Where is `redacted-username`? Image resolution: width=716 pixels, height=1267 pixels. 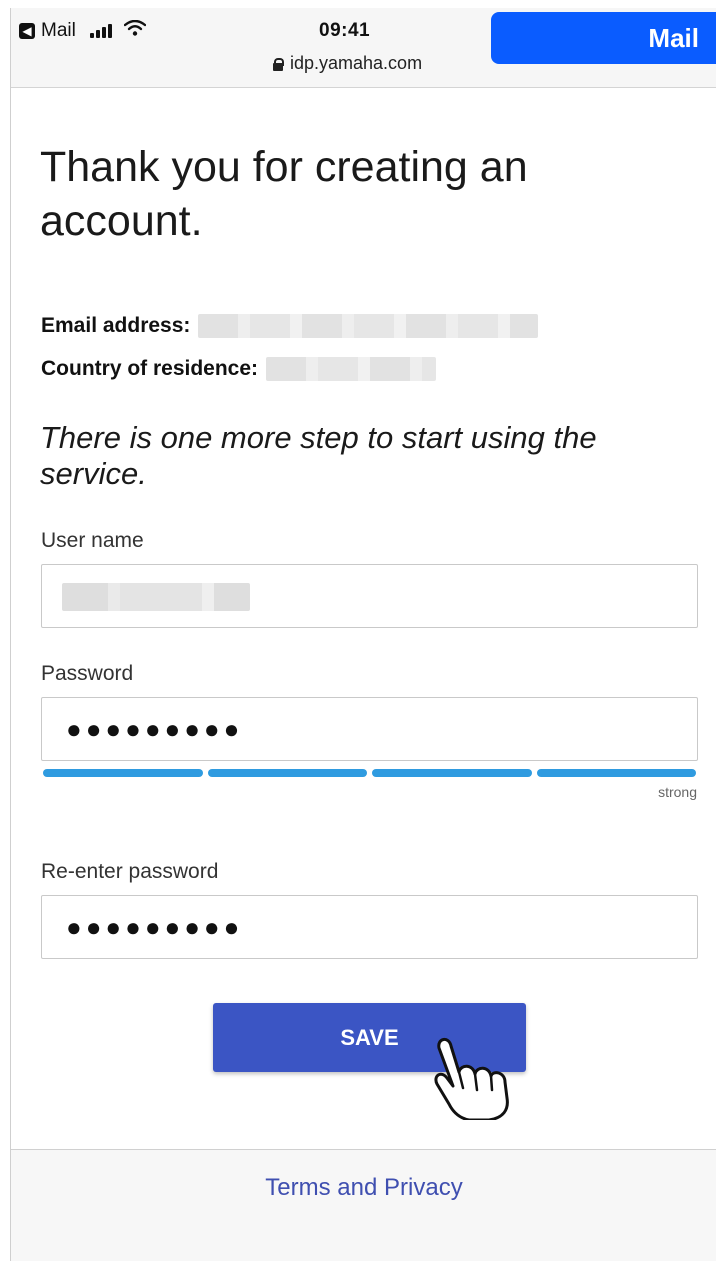 redacted-username is located at coordinates (156, 597).